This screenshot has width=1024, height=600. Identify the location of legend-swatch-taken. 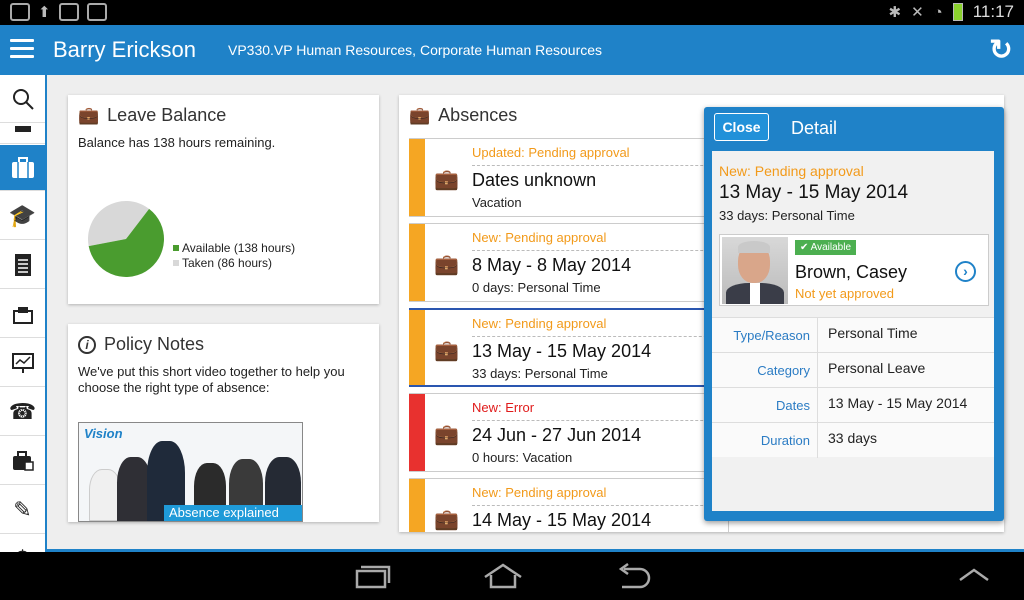
(176, 262).